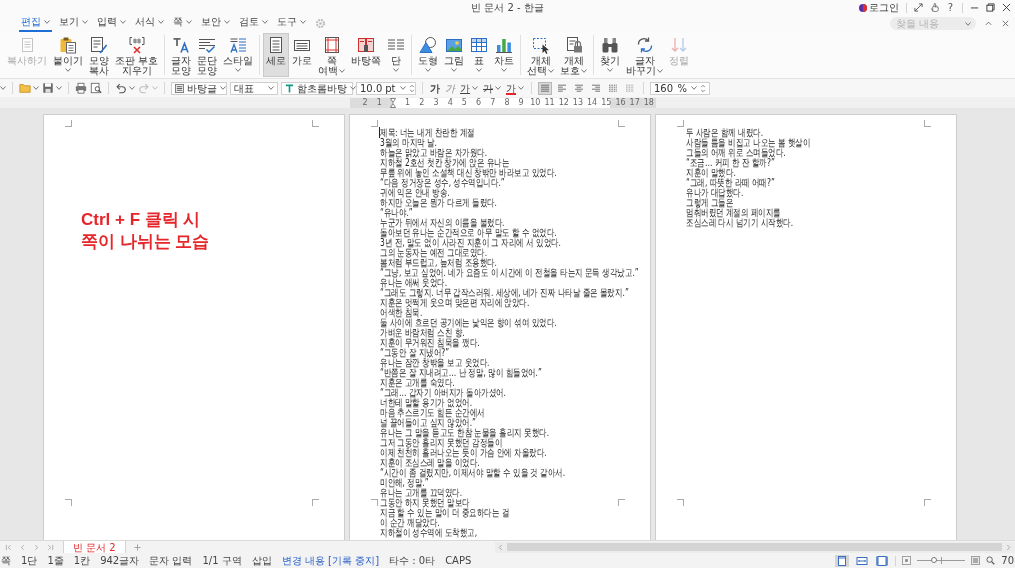 This screenshot has height=568, width=1015. I want to click on scroll-left-icon, so click(500, 547).